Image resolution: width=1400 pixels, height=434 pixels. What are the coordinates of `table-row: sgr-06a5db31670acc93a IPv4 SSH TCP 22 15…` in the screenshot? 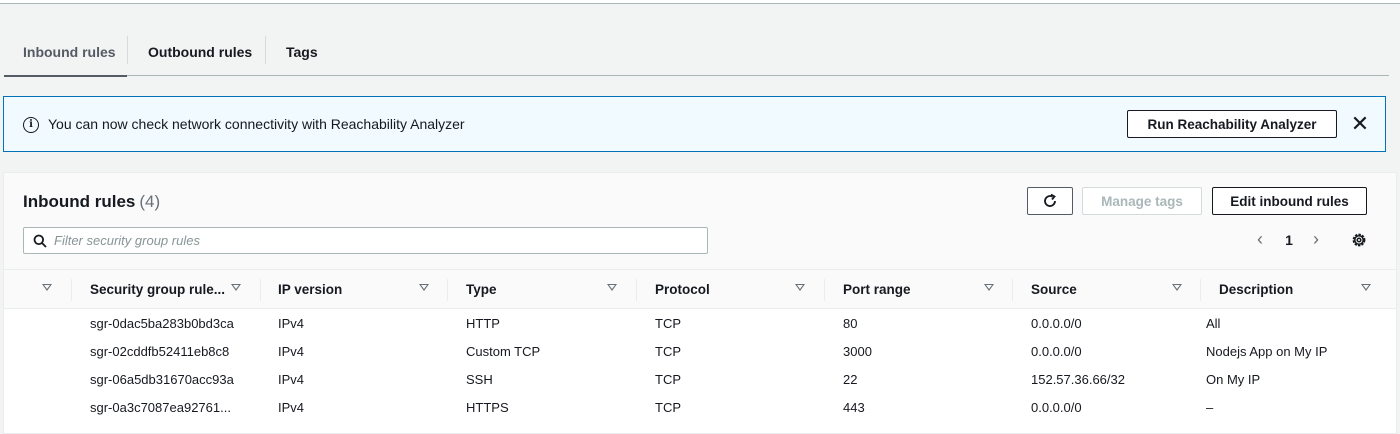 It's located at (700, 380).